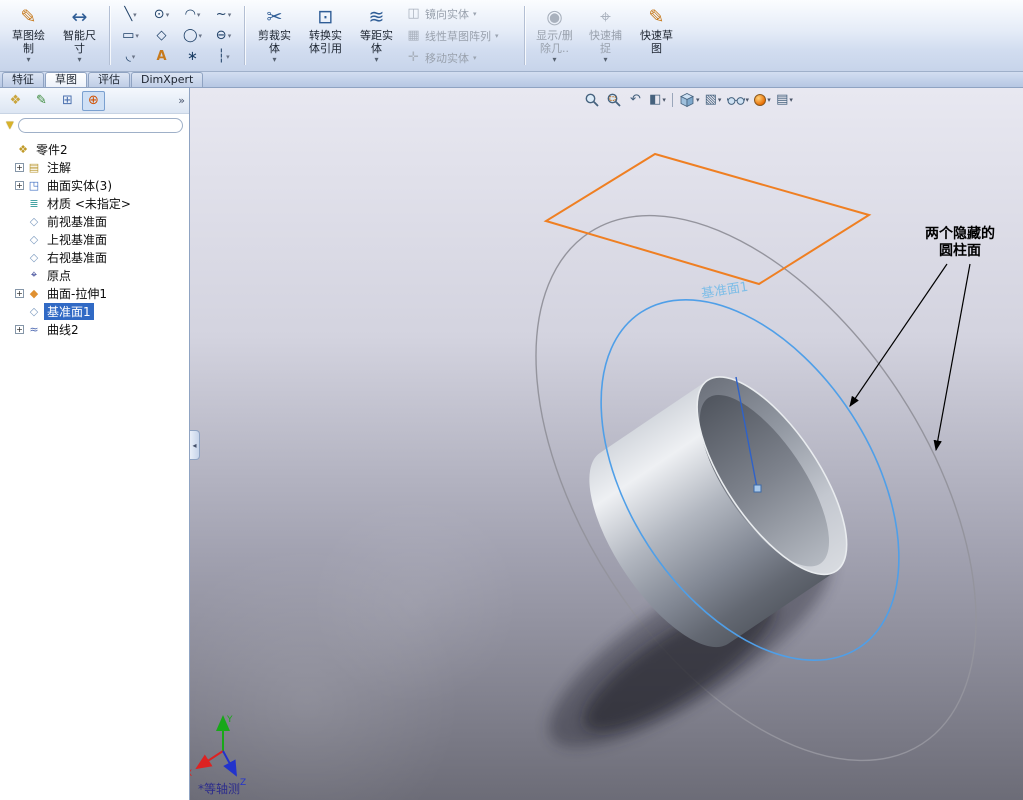 The height and width of the screenshot is (800, 1023). What do you see at coordinates (591, 99) in the screenshot?
I see `zoom-fit-button` at bounding box center [591, 99].